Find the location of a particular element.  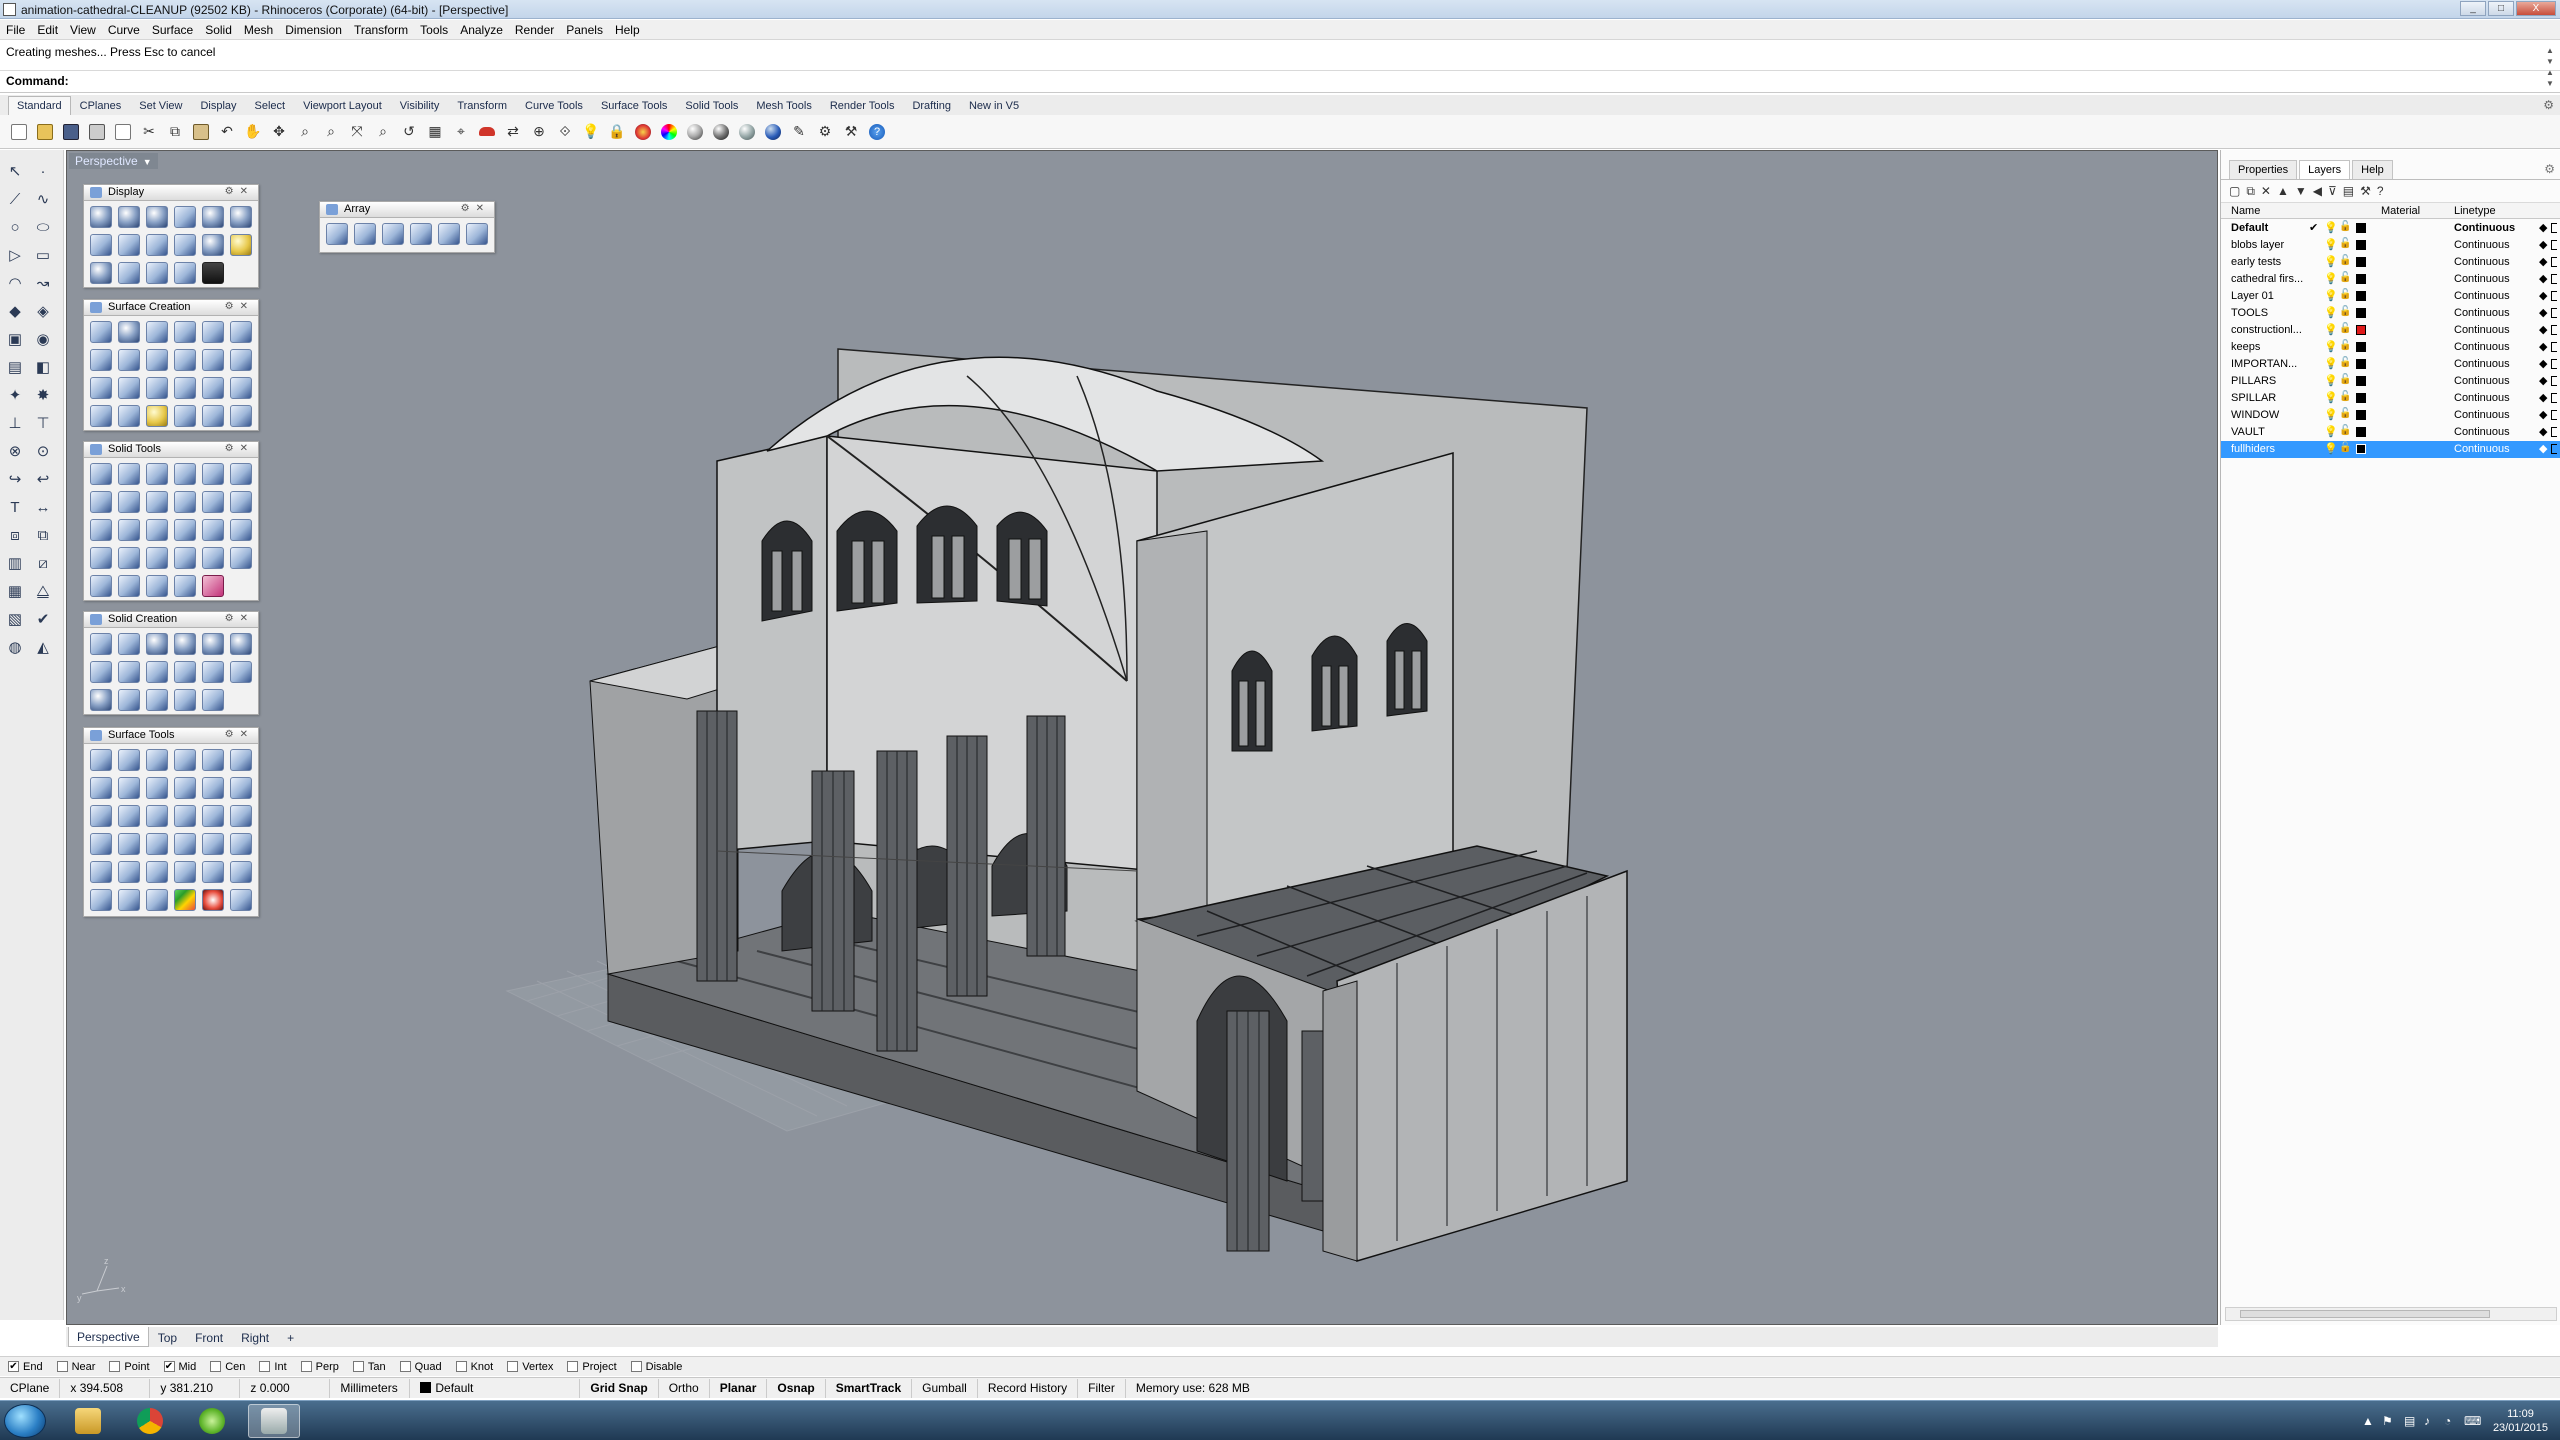

tab-properties: Properties is located at coordinates (2263, 169).